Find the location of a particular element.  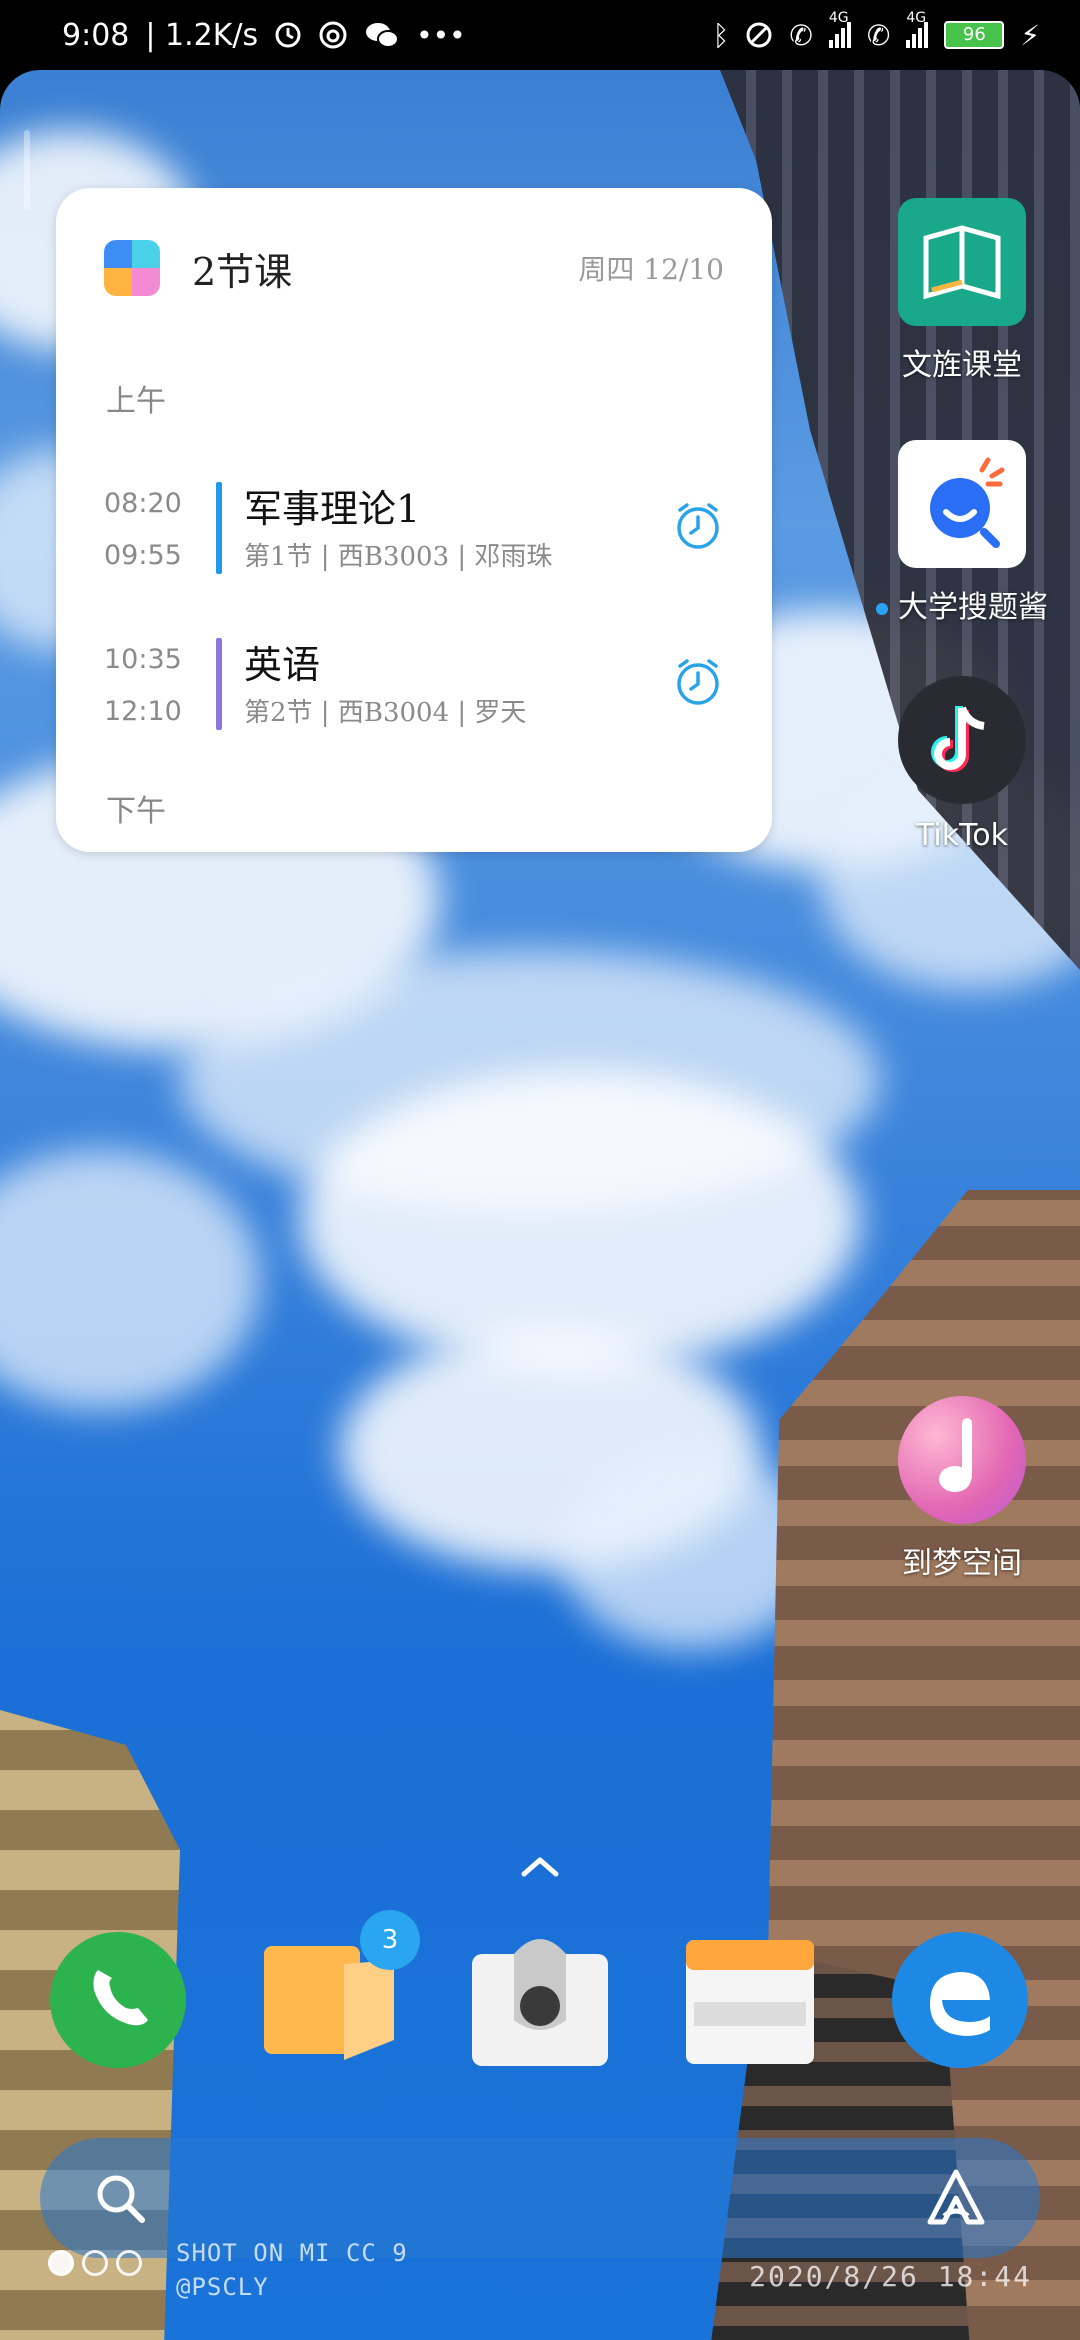

app-daomeng-space: 到梦空间 is located at coordinates (962, 1489).